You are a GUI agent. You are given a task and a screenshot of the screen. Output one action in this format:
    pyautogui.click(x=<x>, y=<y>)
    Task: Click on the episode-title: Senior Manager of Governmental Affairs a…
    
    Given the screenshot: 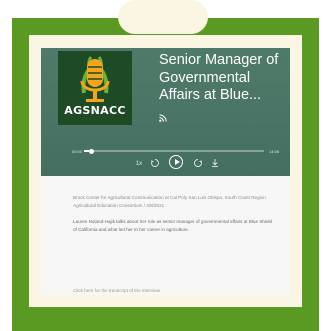 What is the action you would take?
    pyautogui.click(x=223, y=78)
    